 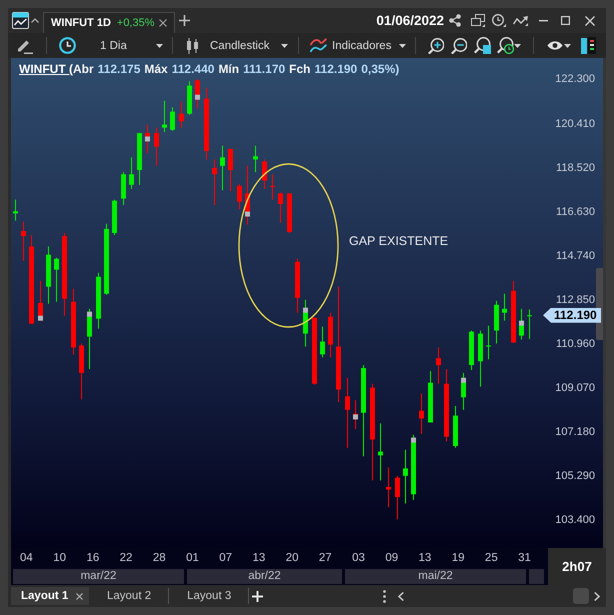 I want to click on date-label: 03, so click(x=358, y=558).